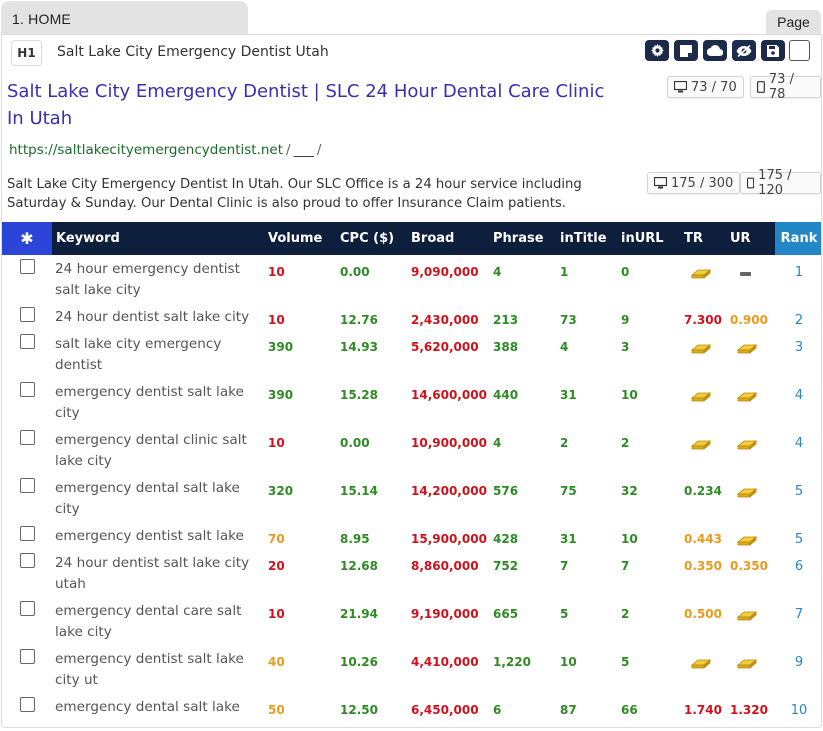 Image resolution: width=823 pixels, height=731 pixels. What do you see at coordinates (158, 238) in the screenshot?
I see `keyword-header: Keyword` at bounding box center [158, 238].